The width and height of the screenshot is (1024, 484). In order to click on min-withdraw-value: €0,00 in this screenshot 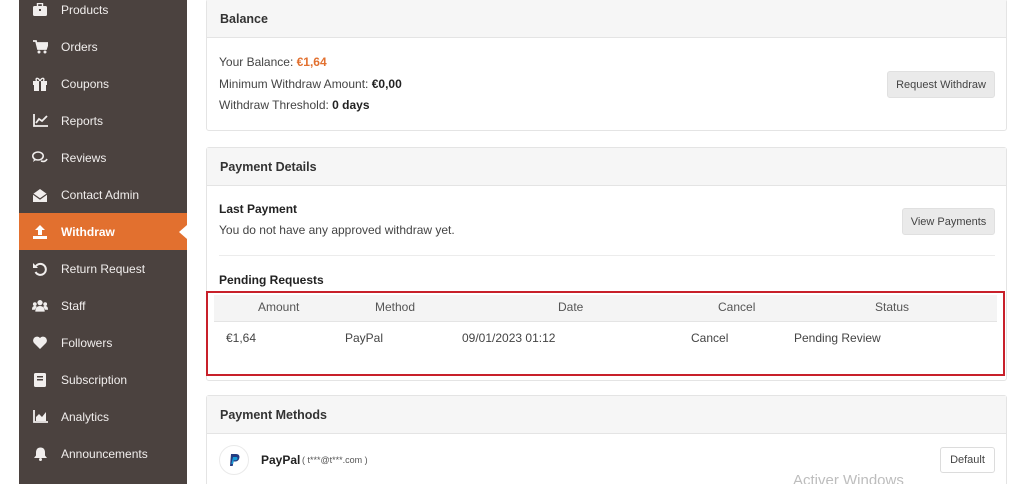, I will do `click(386, 84)`.